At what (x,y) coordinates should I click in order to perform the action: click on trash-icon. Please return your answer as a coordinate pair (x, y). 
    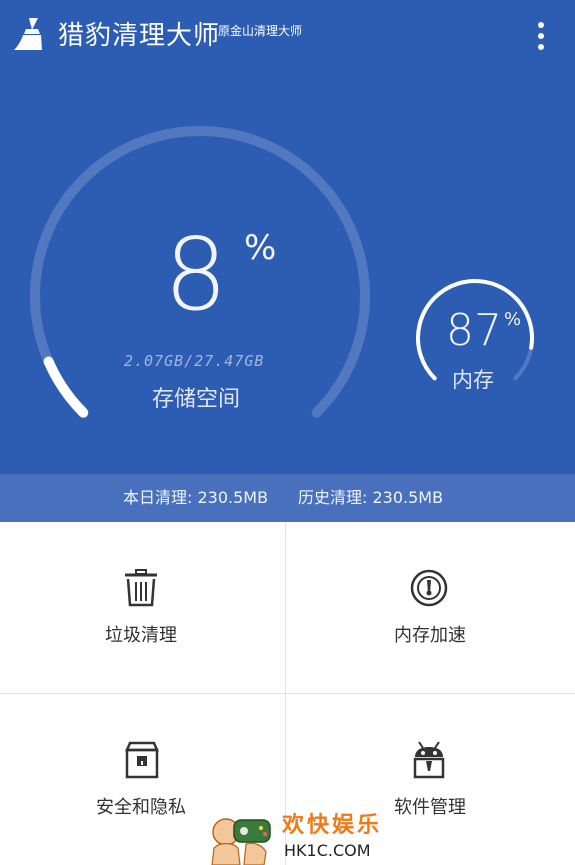
    Looking at the image, I should click on (141, 588).